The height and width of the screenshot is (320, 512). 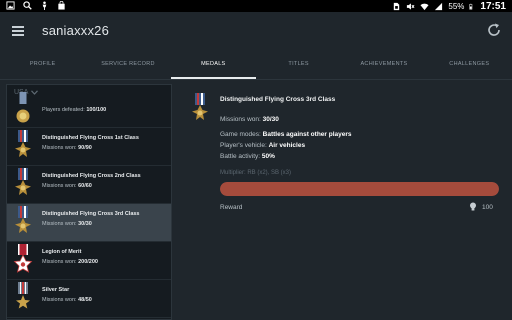 What do you see at coordinates (76, 30) in the screenshot?
I see `page-title: saniaxxx26` at bounding box center [76, 30].